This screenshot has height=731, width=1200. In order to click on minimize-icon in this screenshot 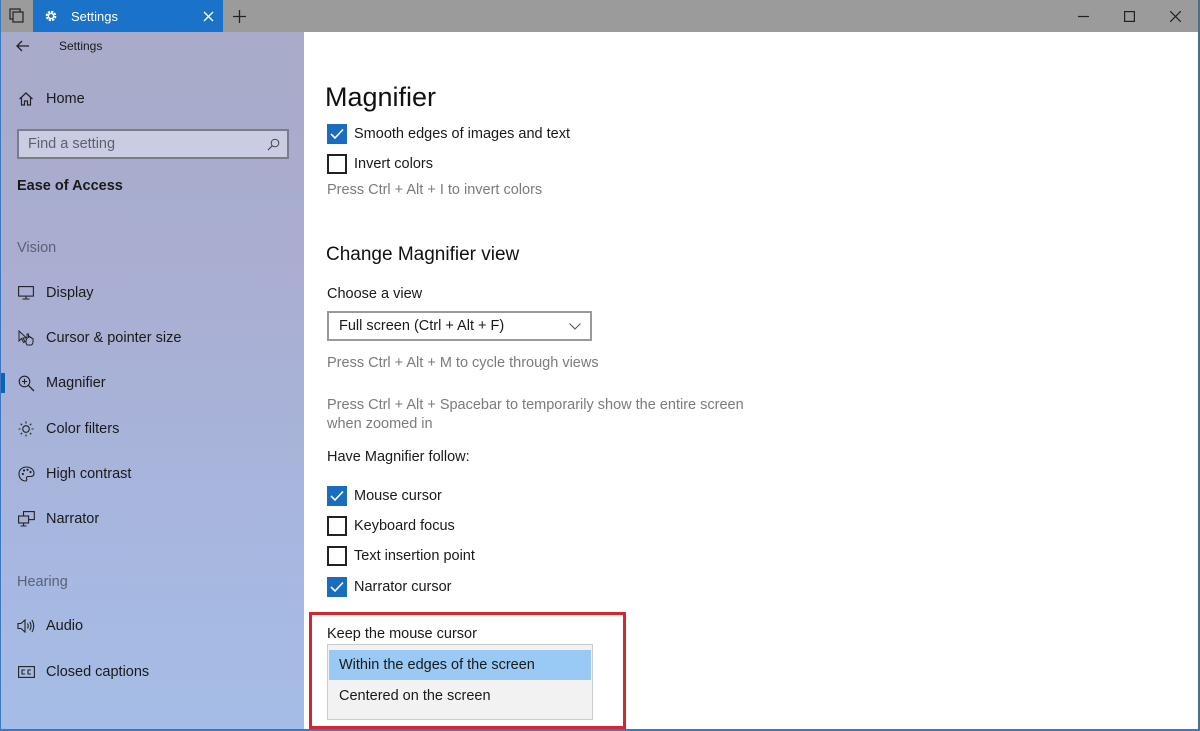, I will do `click(1083, 16)`.